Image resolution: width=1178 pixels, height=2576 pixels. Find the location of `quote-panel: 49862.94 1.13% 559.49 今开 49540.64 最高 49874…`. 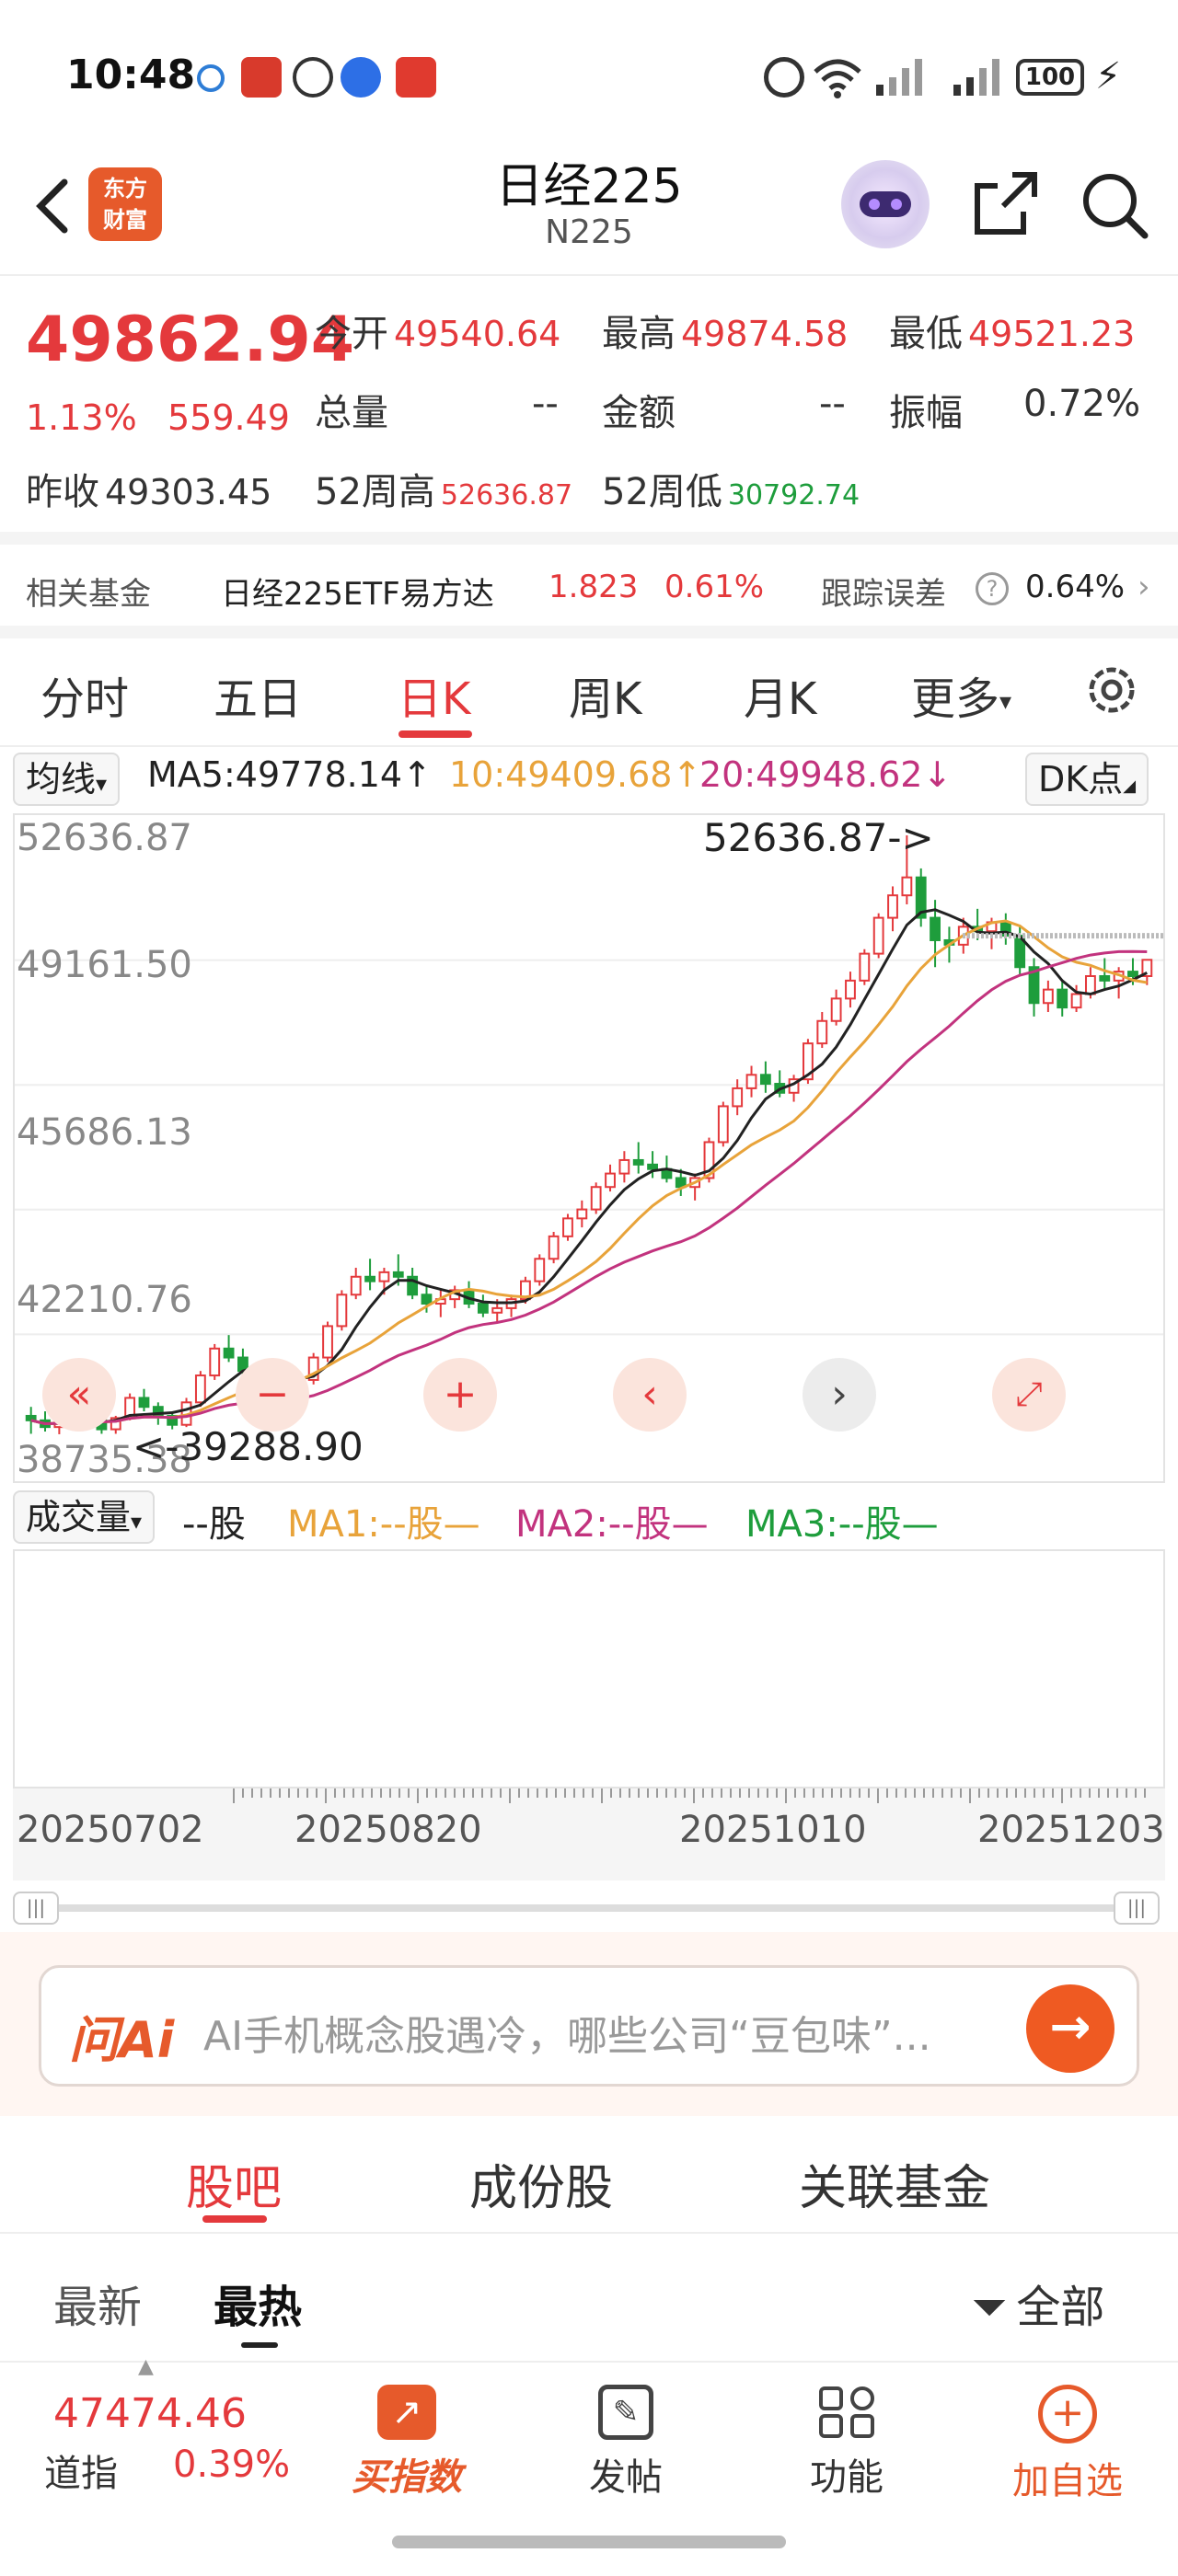

quote-panel: 49862.94 1.13% 559.49 今开 49540.64 最高 49874… is located at coordinates (589, 411).